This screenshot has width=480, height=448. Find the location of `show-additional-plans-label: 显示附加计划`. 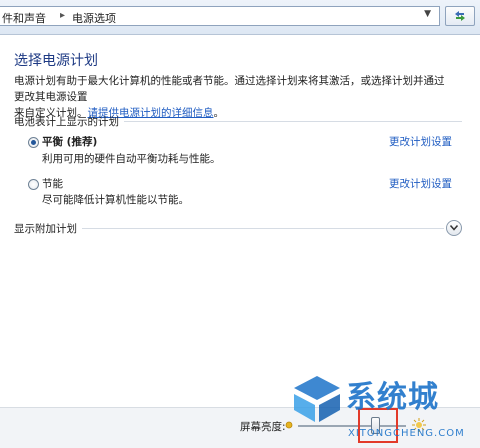

show-additional-plans-label: 显示附加计划 is located at coordinates (45, 228).